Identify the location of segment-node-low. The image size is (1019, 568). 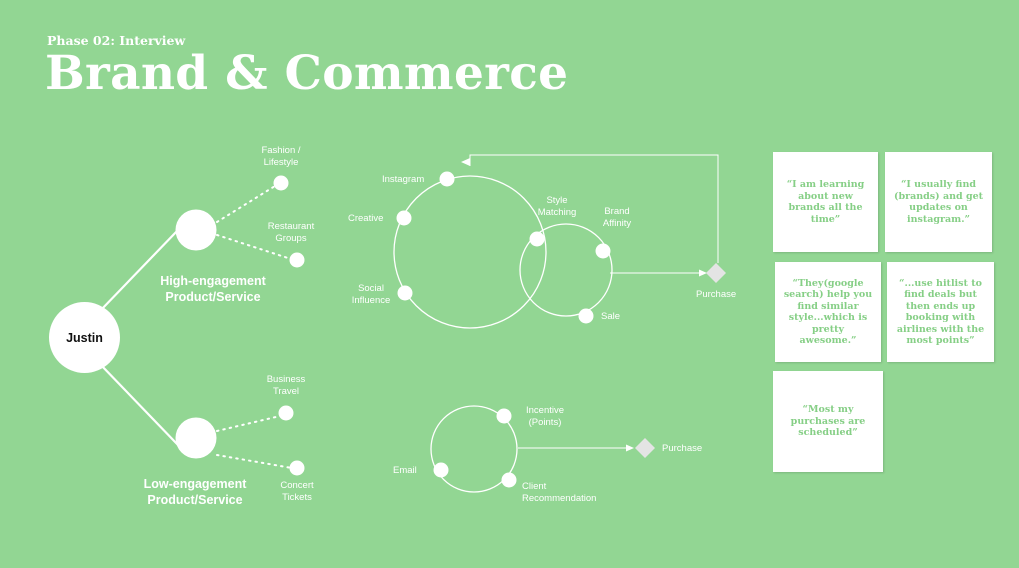
(196, 438).